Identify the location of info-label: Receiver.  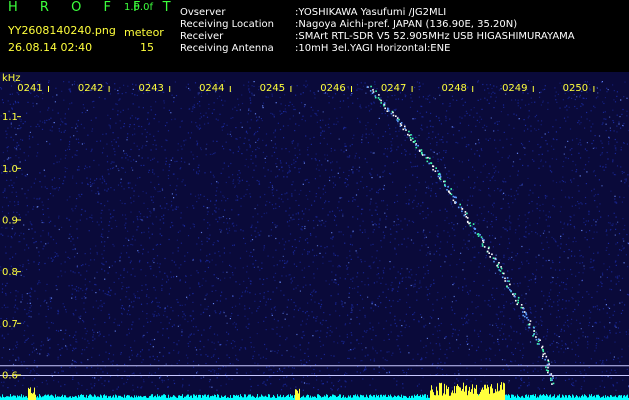
(202, 36).